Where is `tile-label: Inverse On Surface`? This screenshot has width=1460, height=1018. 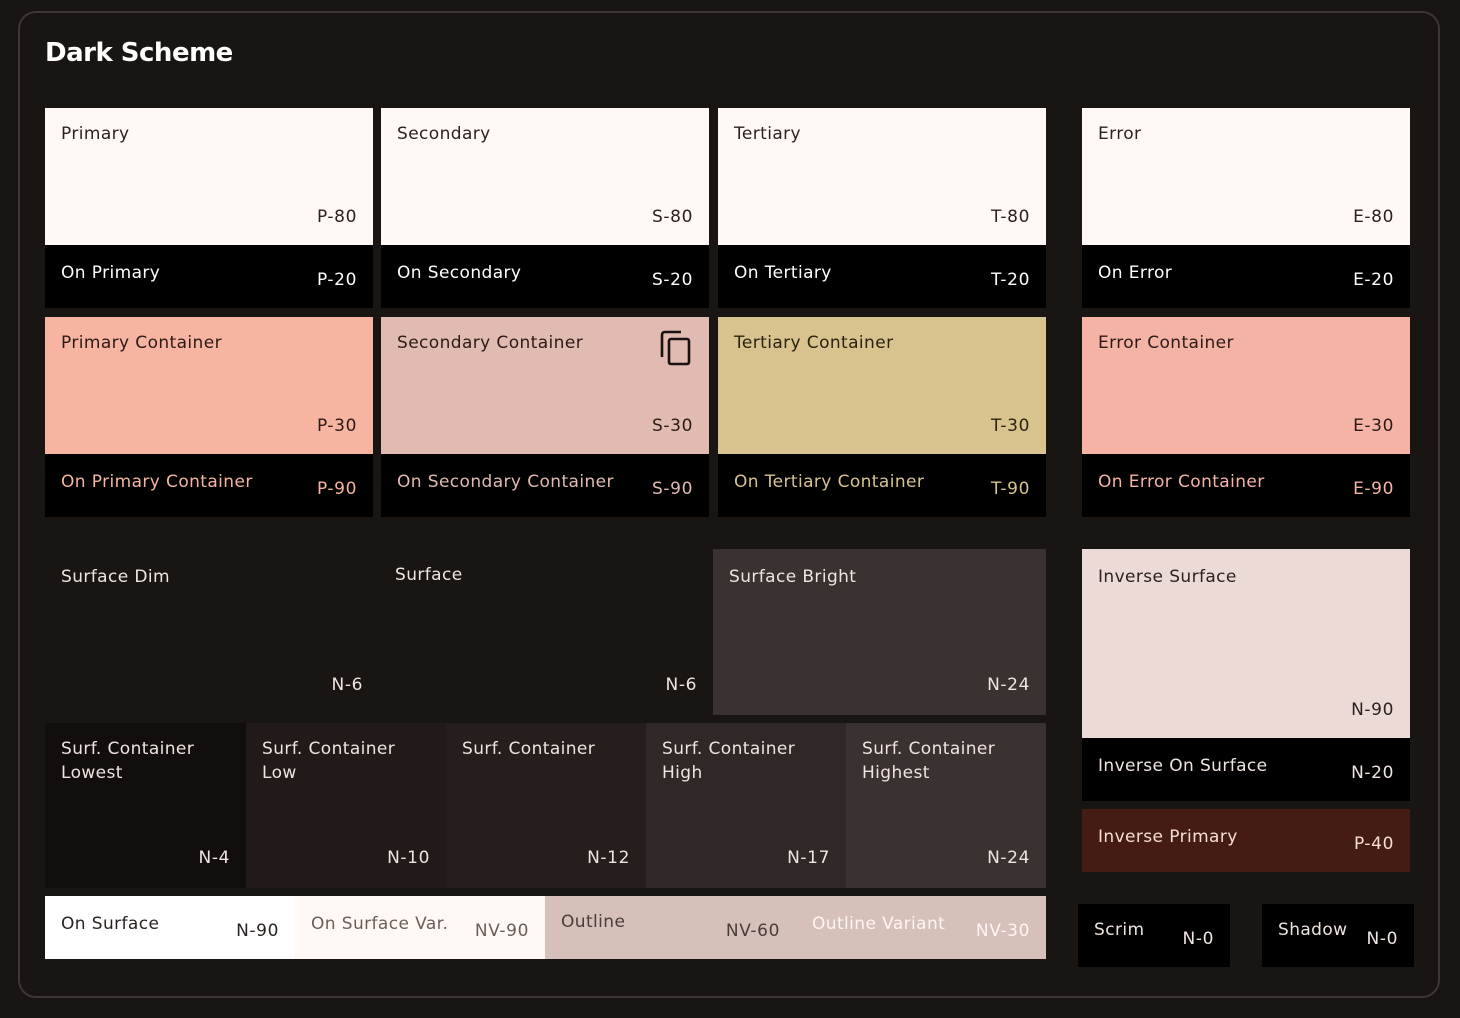 tile-label: Inverse On Surface is located at coordinates (1183, 766).